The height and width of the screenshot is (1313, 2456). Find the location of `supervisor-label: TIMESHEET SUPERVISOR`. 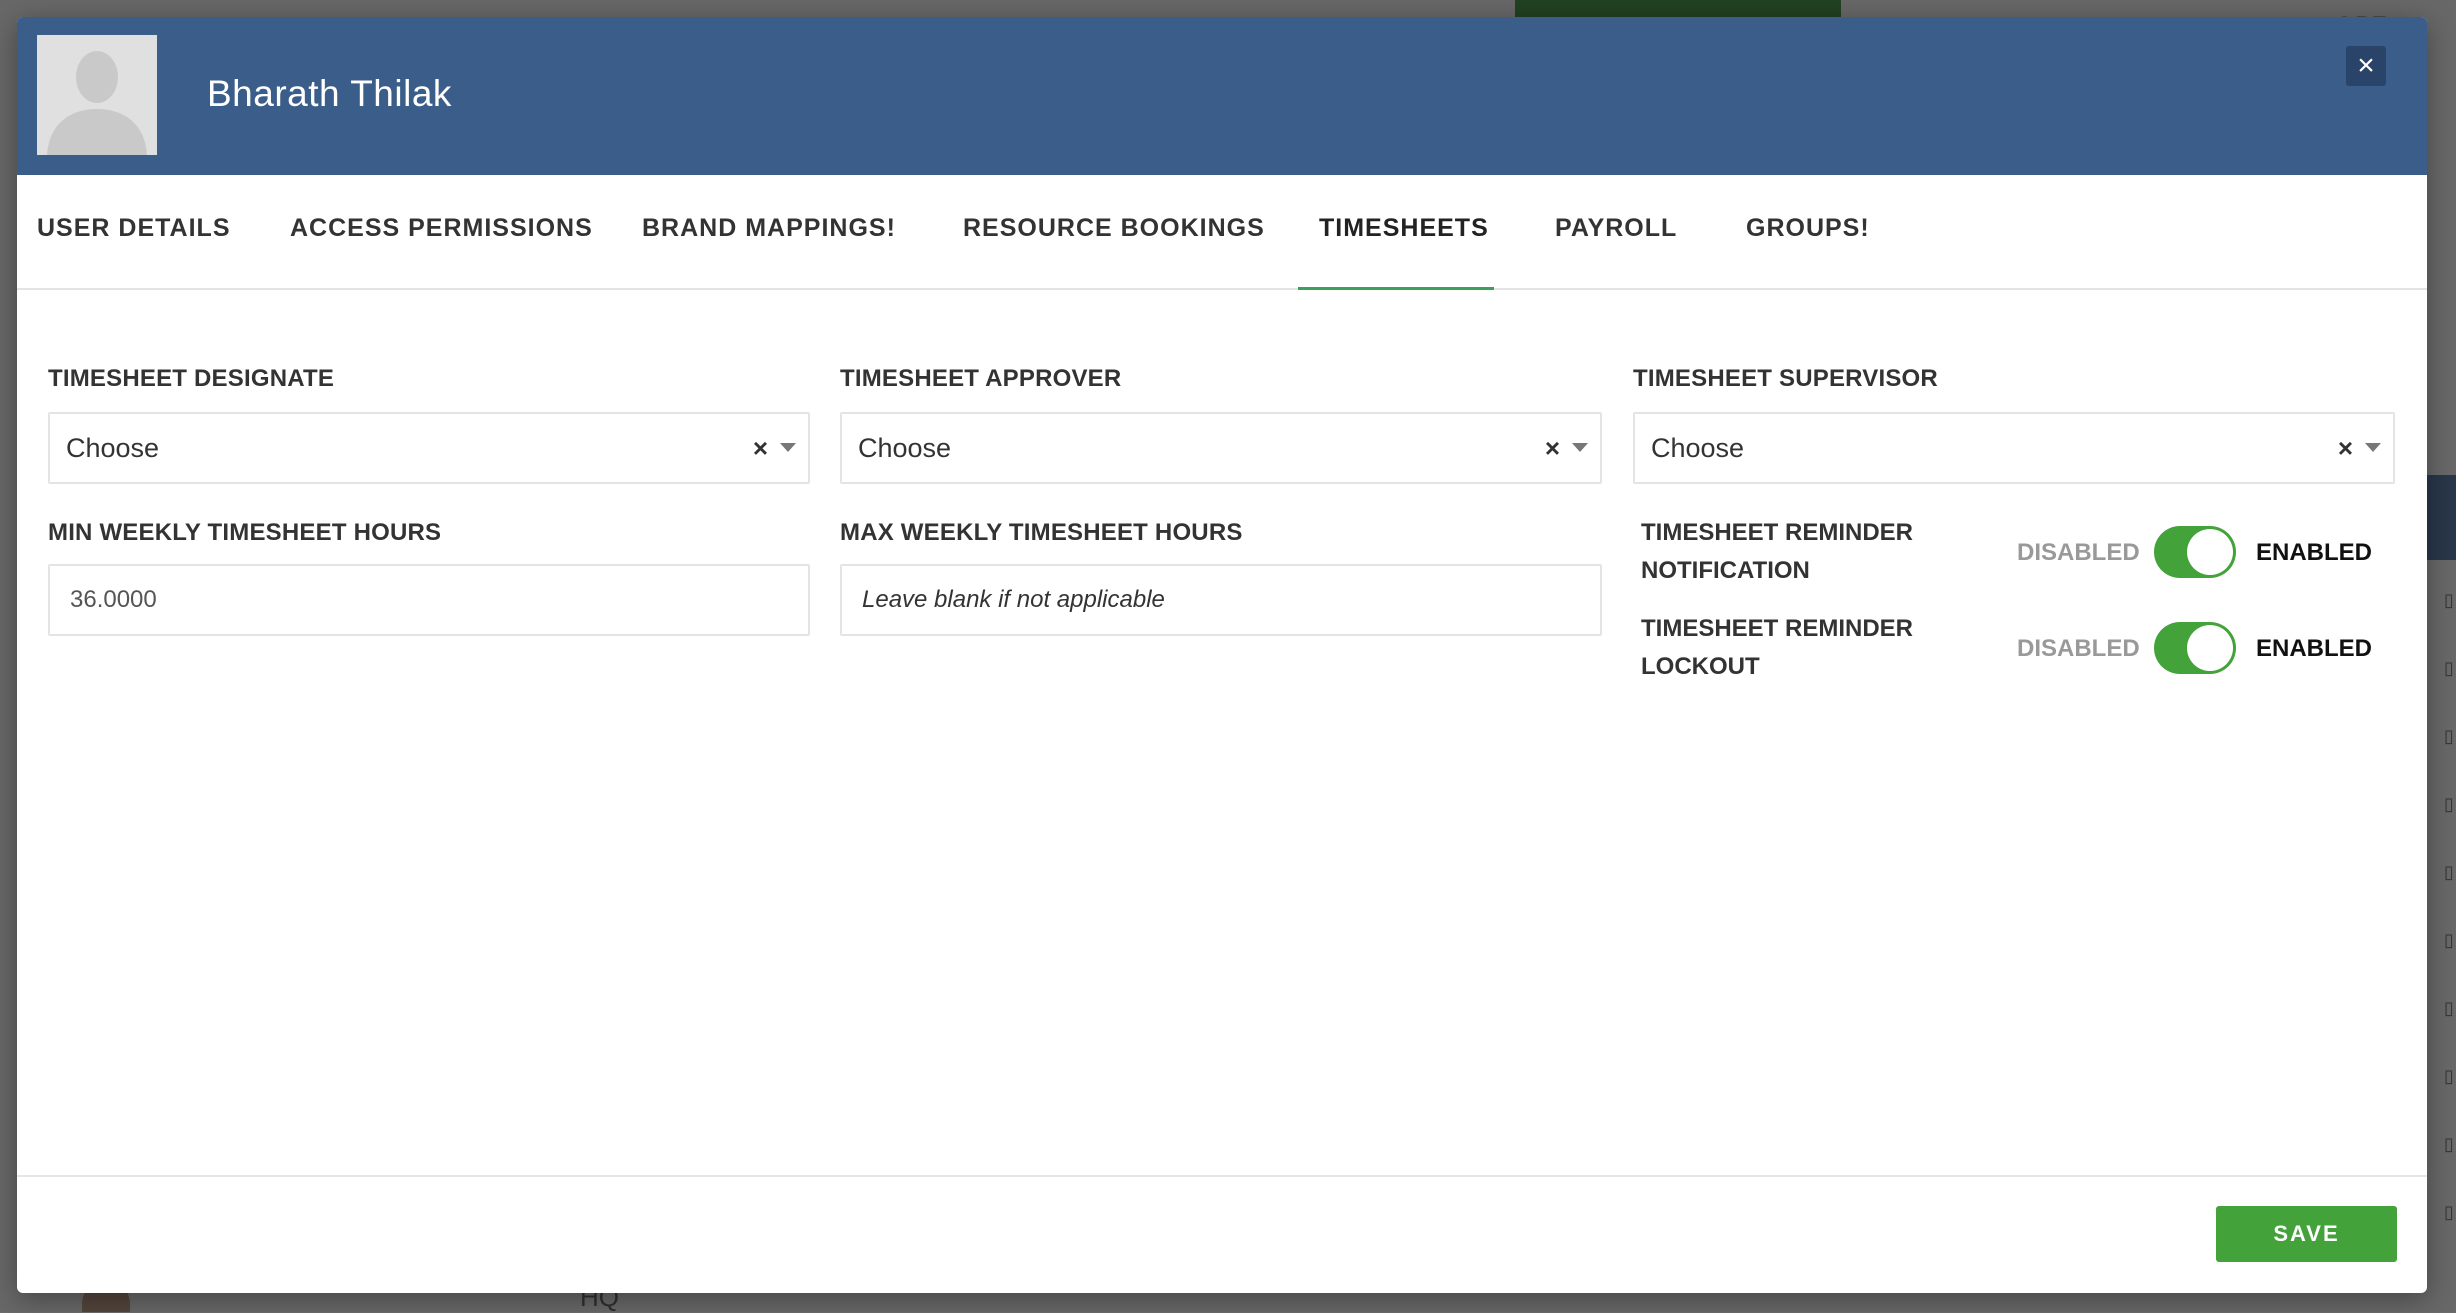

supervisor-label: TIMESHEET SUPERVISOR is located at coordinates (1785, 378).